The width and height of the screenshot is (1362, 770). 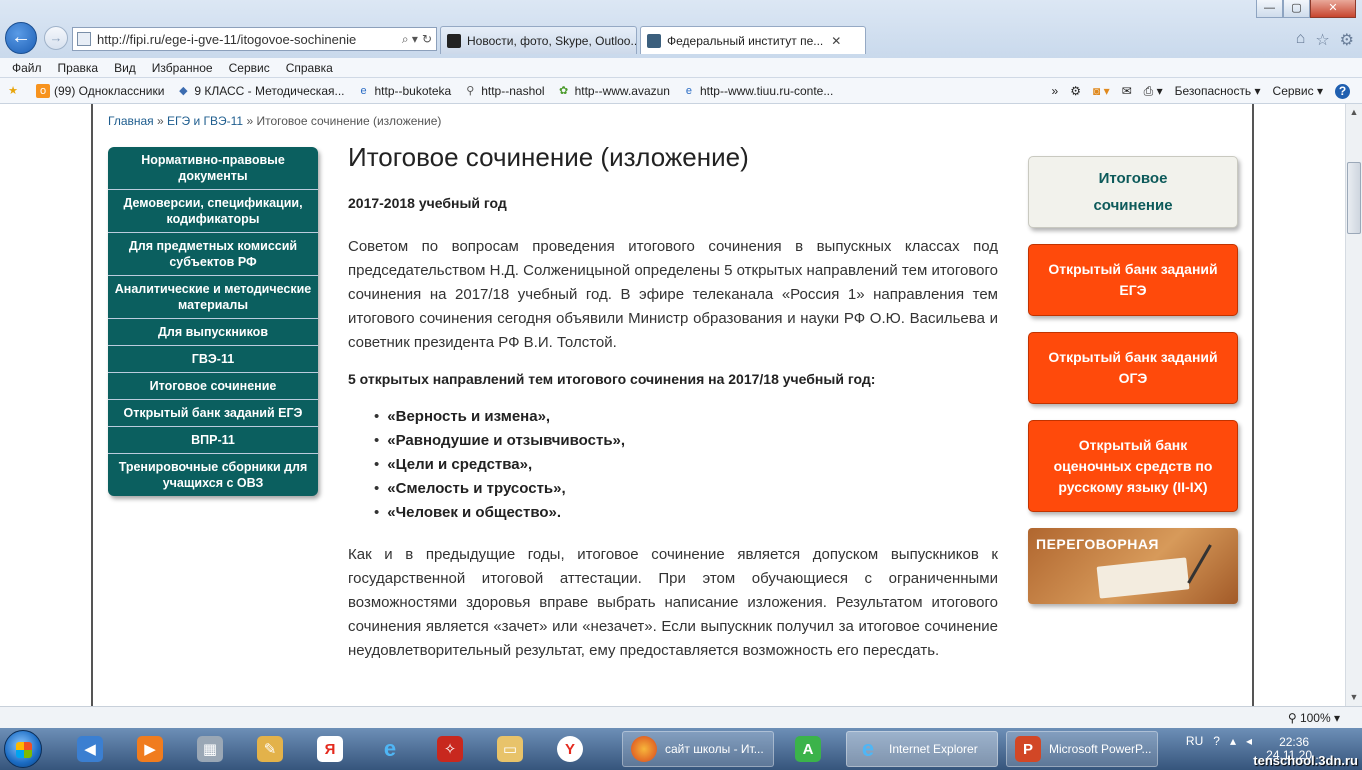 What do you see at coordinates (1314, 718) in the screenshot?
I see `zoom-control: ⚲ 100% ▾` at bounding box center [1314, 718].